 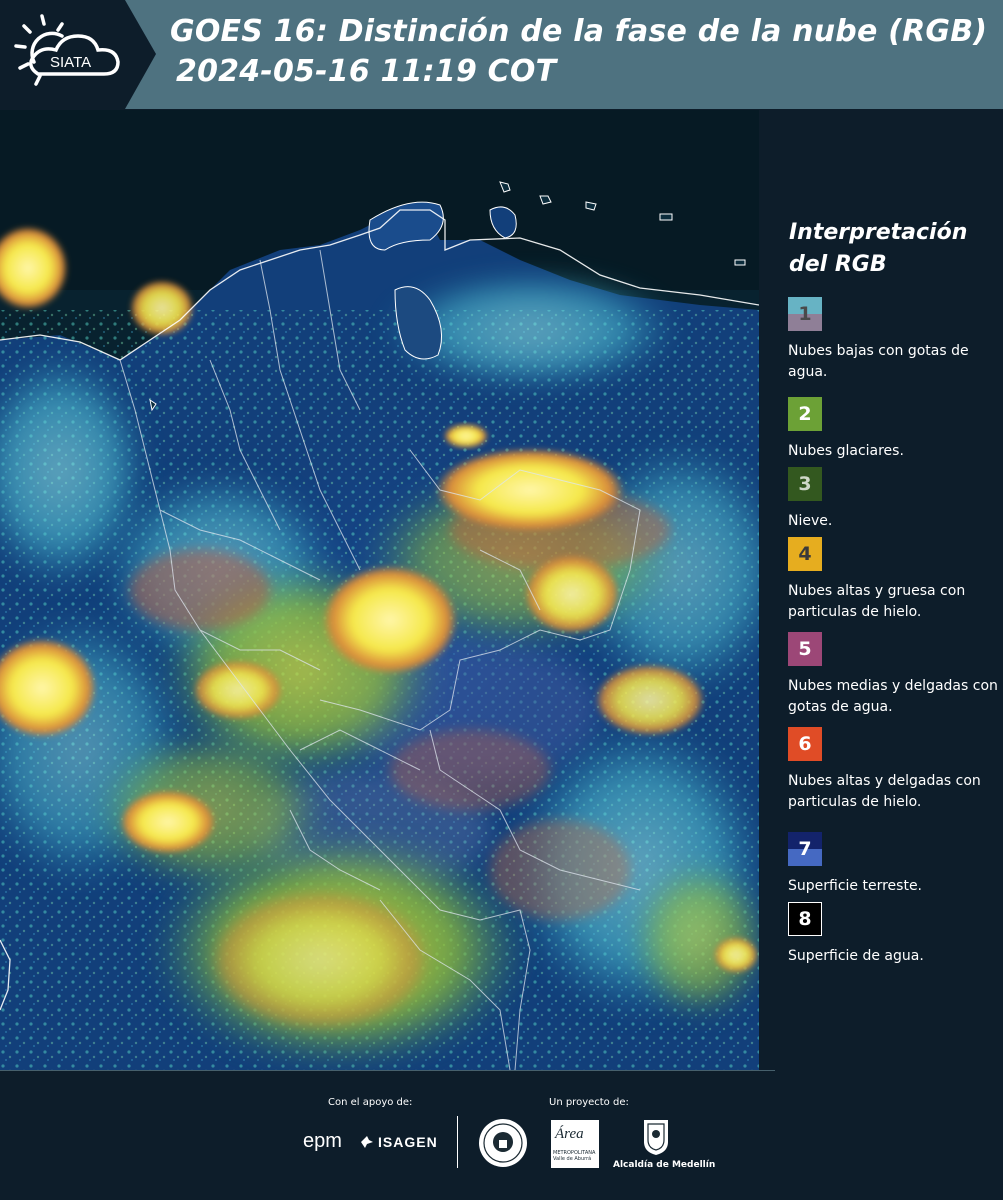 What do you see at coordinates (856, 956) in the screenshot?
I see `legend-label: Superficie de agua.` at bounding box center [856, 956].